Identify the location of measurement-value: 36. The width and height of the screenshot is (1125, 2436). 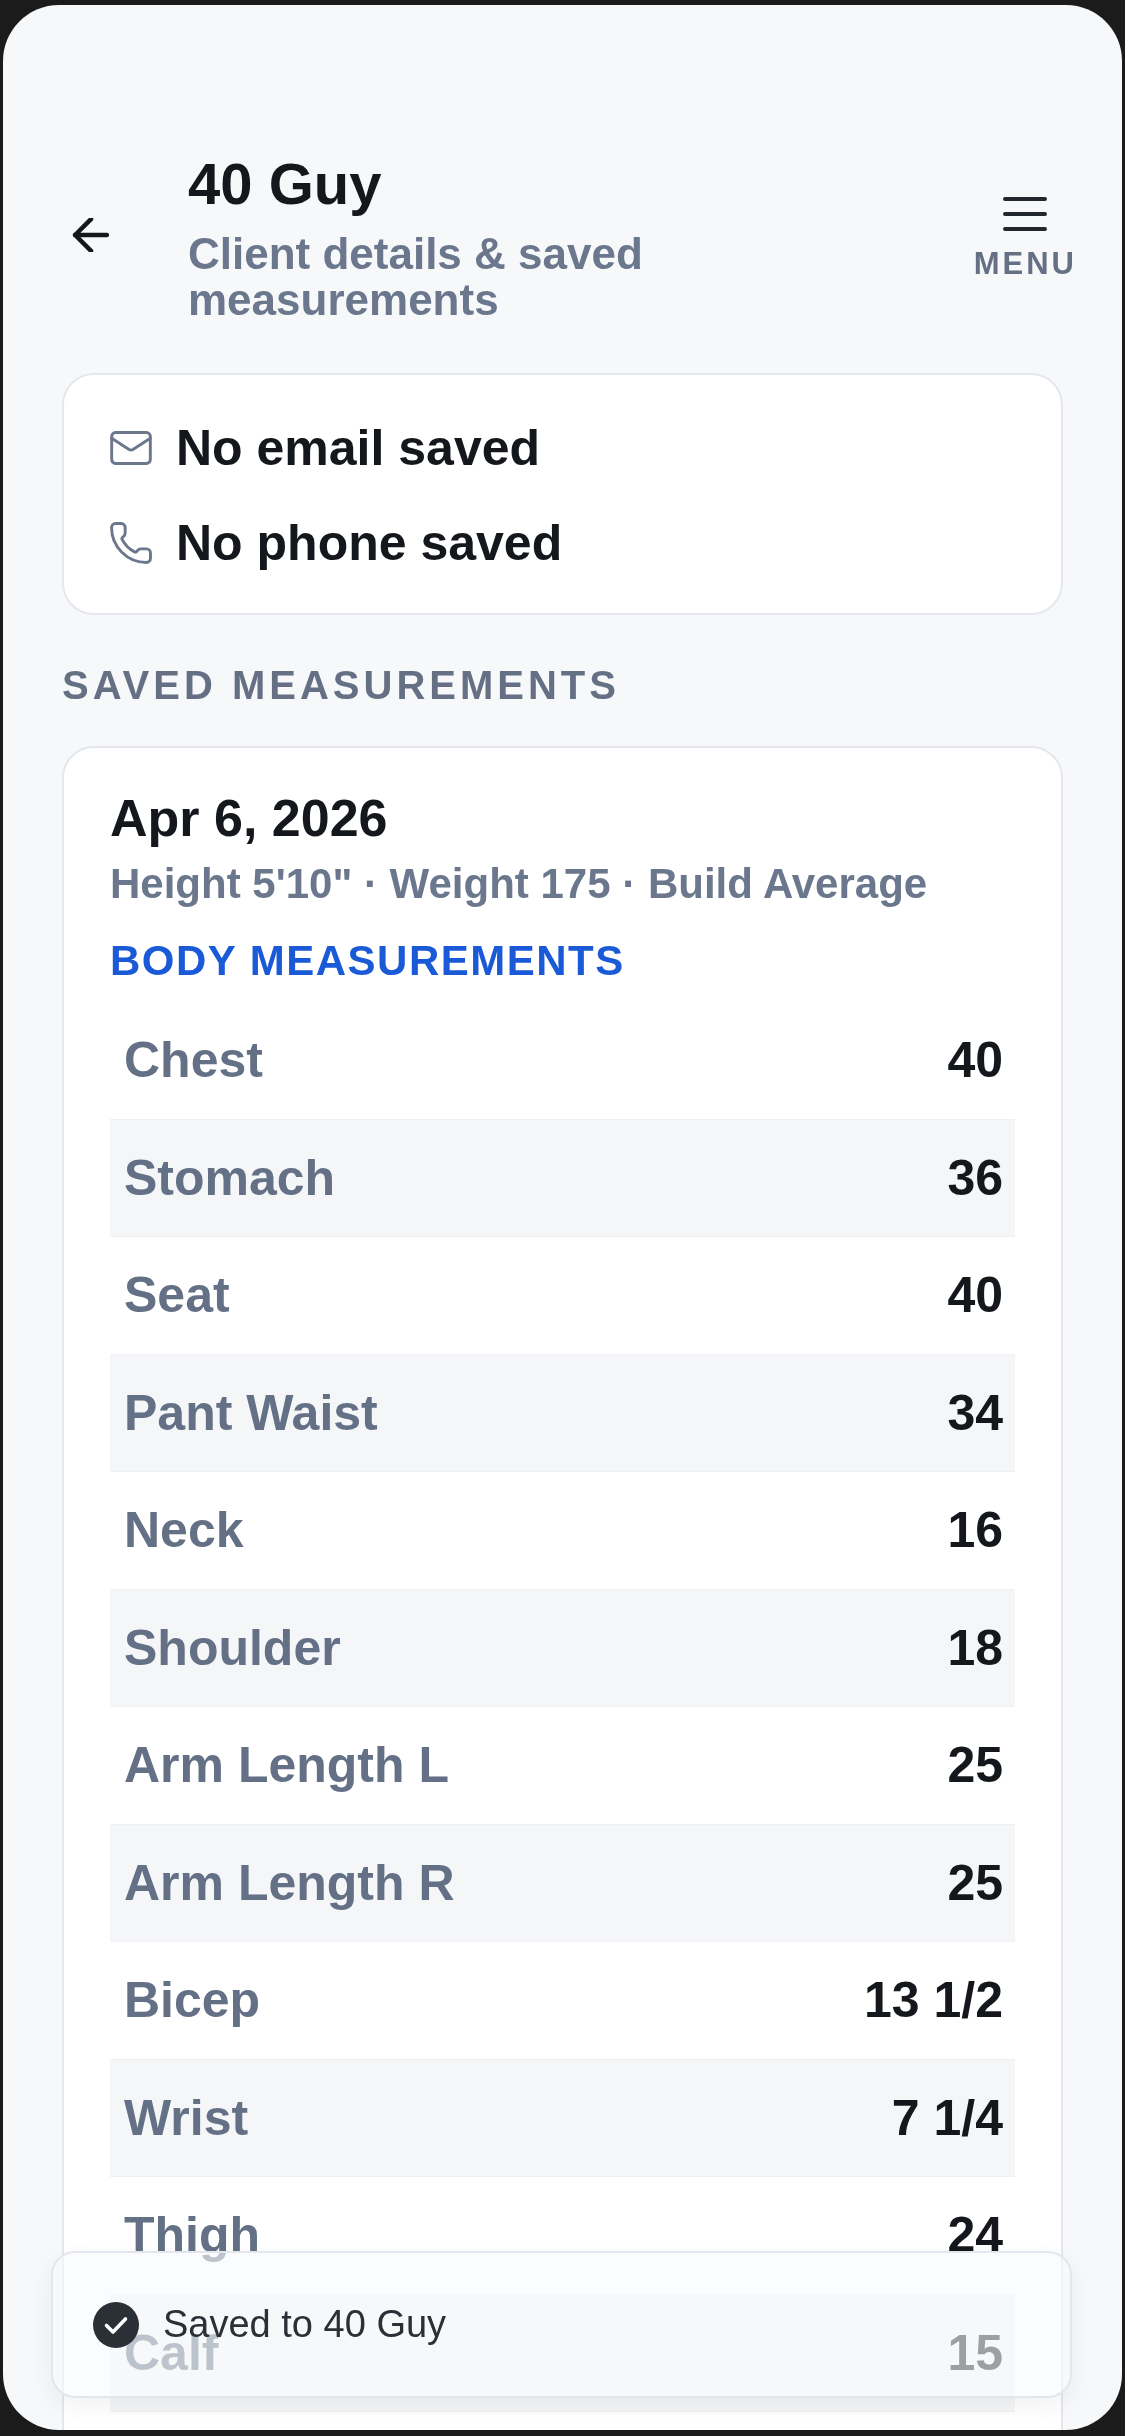
(975, 1177).